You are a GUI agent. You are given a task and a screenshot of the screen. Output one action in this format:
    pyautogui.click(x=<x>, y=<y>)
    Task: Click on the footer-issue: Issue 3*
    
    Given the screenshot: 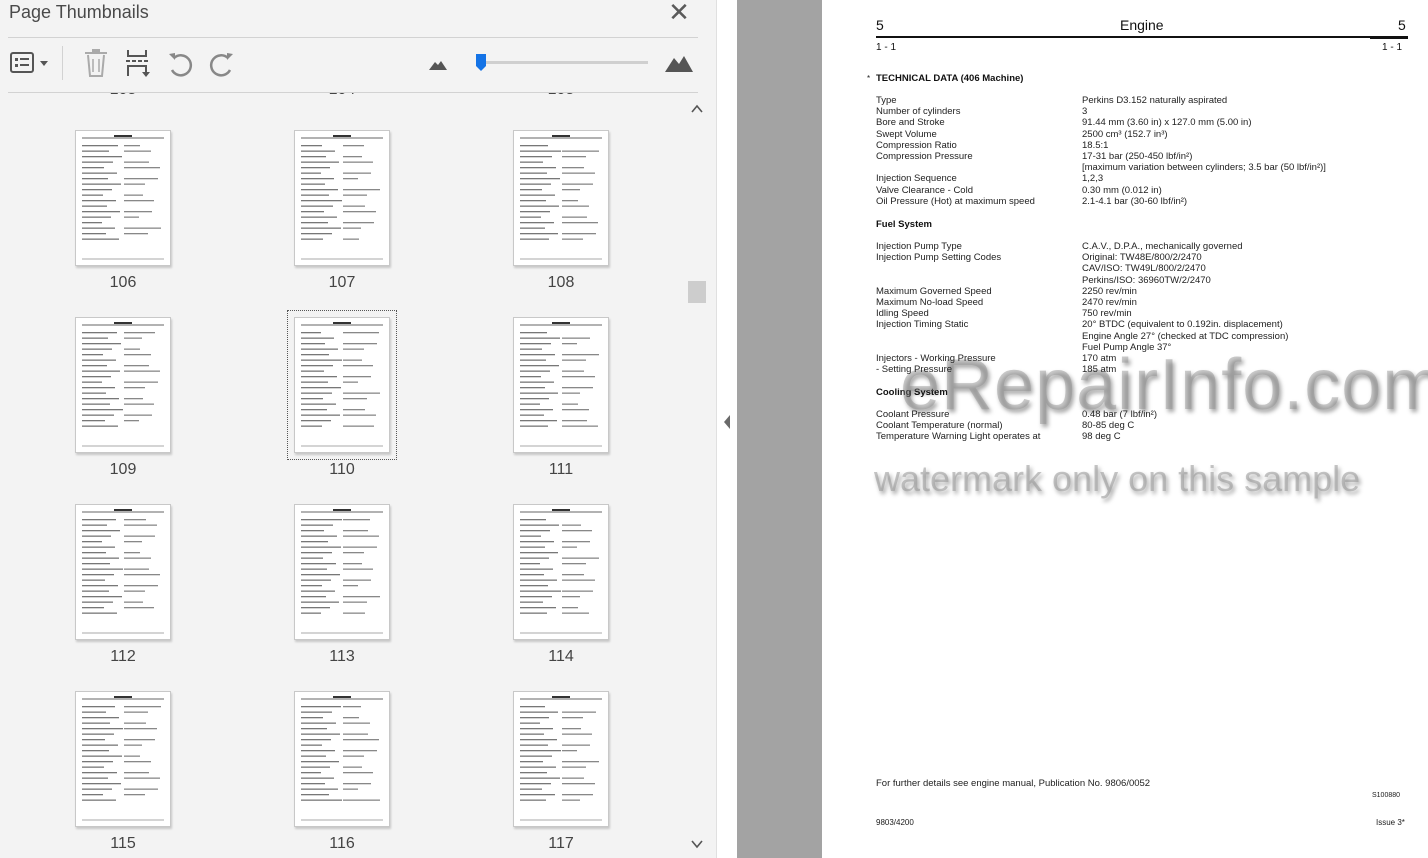 What is the action you would take?
    pyautogui.click(x=1390, y=822)
    